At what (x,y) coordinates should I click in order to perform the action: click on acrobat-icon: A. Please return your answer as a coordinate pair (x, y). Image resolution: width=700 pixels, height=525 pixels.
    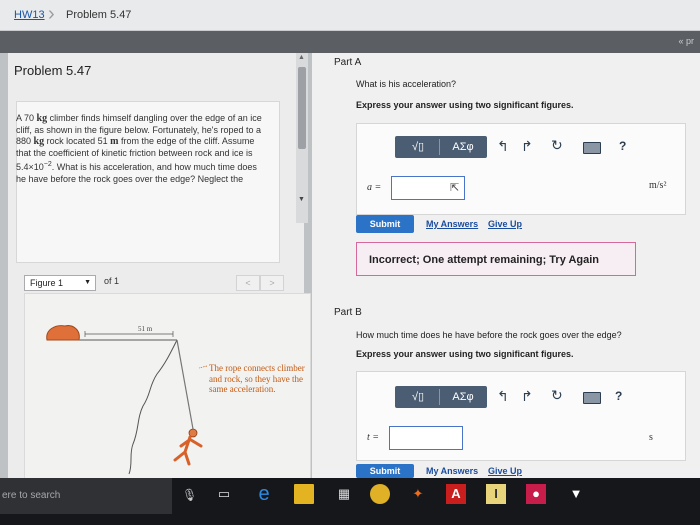
    Looking at the image, I should click on (456, 494).